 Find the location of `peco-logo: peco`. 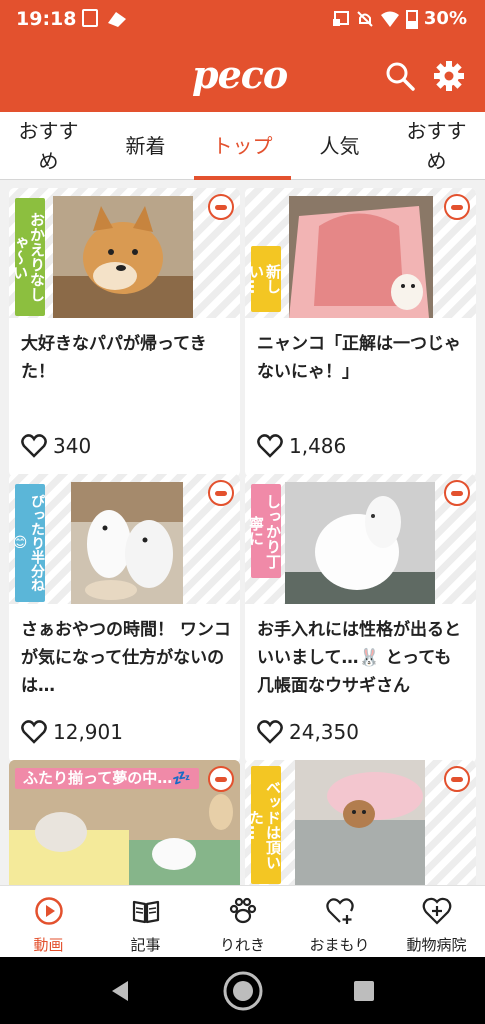

peco-logo: peco is located at coordinates (240, 74).